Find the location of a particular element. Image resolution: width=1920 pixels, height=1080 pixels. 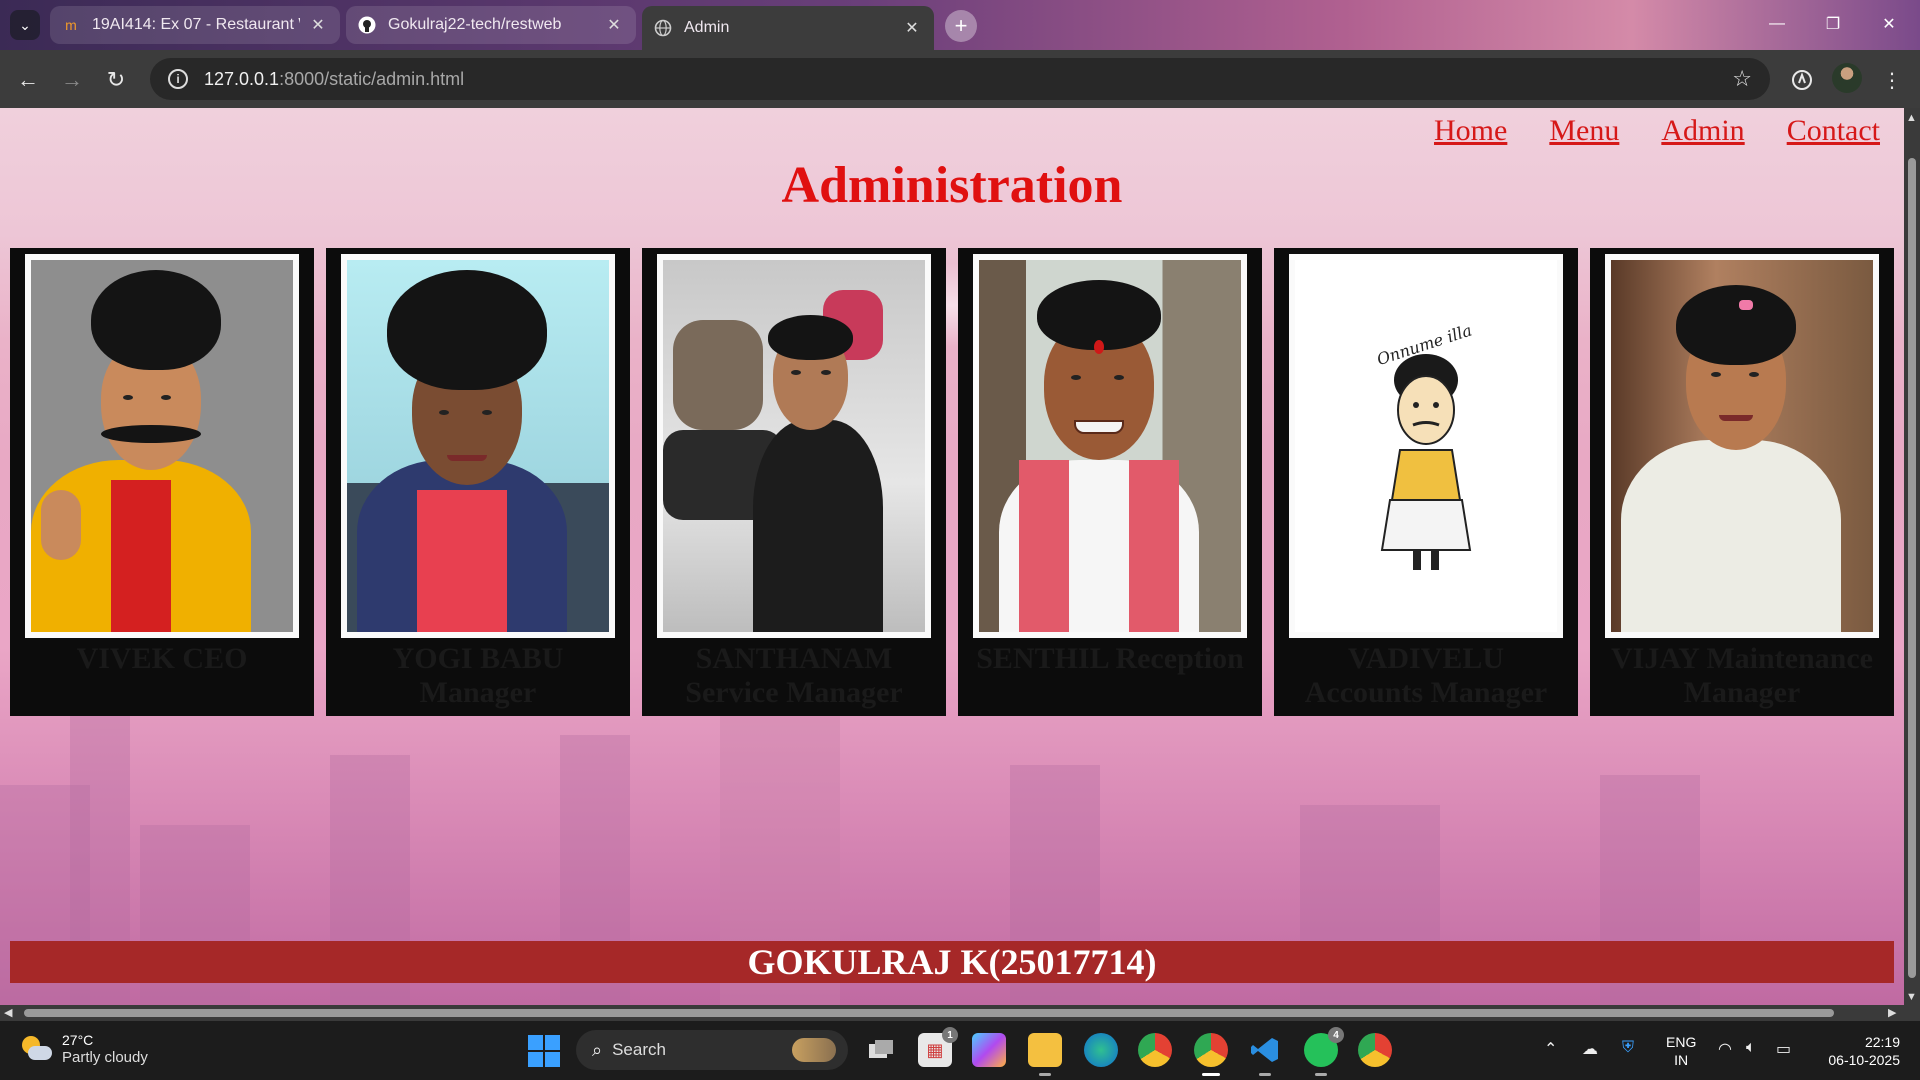

globe-icon is located at coordinates (663, 28).